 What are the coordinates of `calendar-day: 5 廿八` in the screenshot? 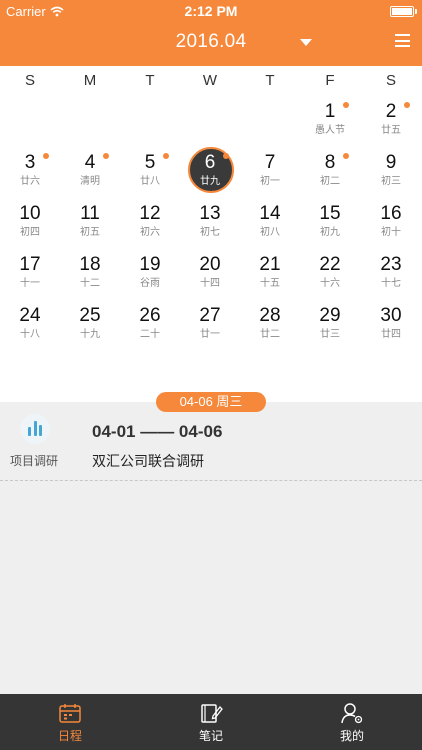 It's located at (150, 172).